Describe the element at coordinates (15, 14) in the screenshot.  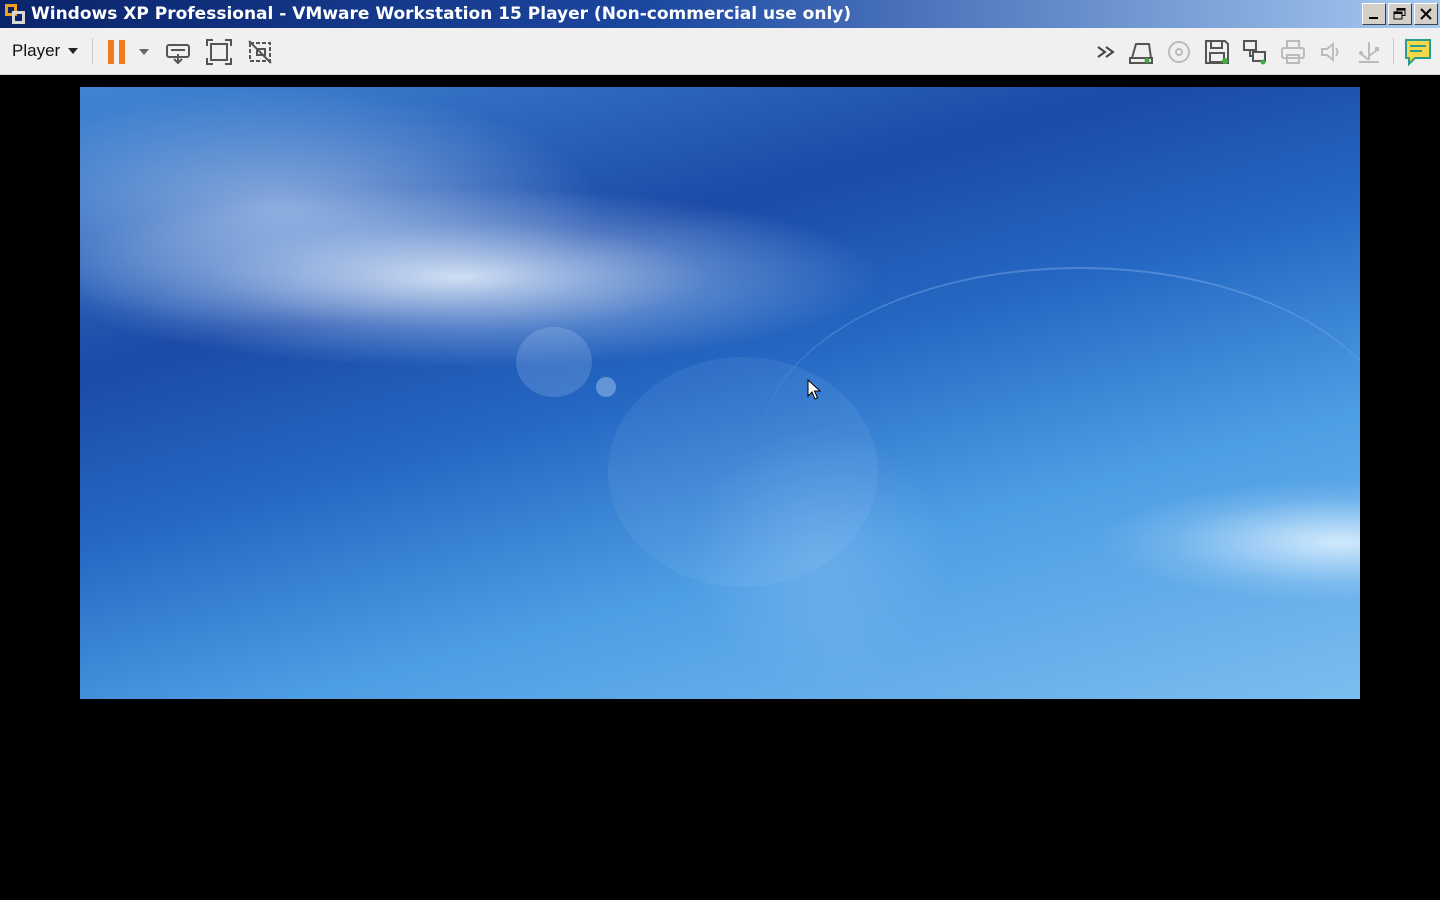
I see `vmware-player-icon` at that location.